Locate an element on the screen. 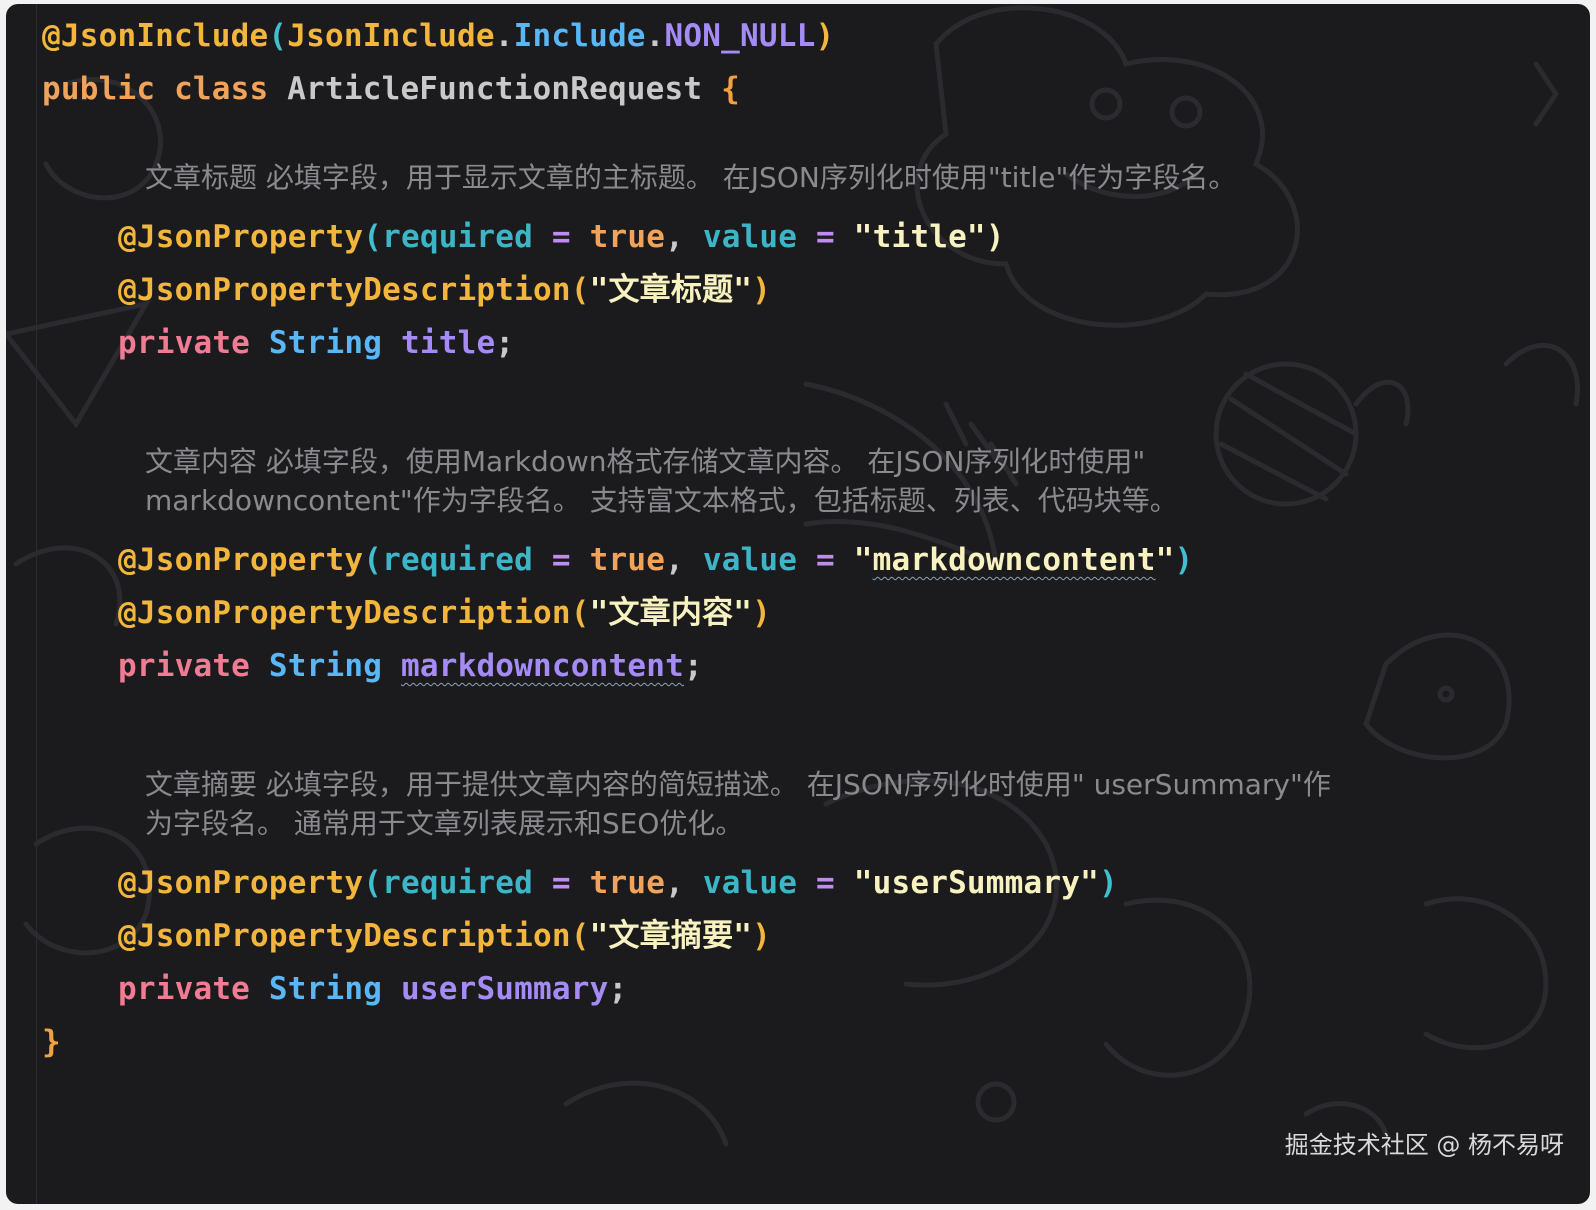 The width and height of the screenshot is (1596, 1210). value-string: "userSummary" is located at coordinates (976, 883).